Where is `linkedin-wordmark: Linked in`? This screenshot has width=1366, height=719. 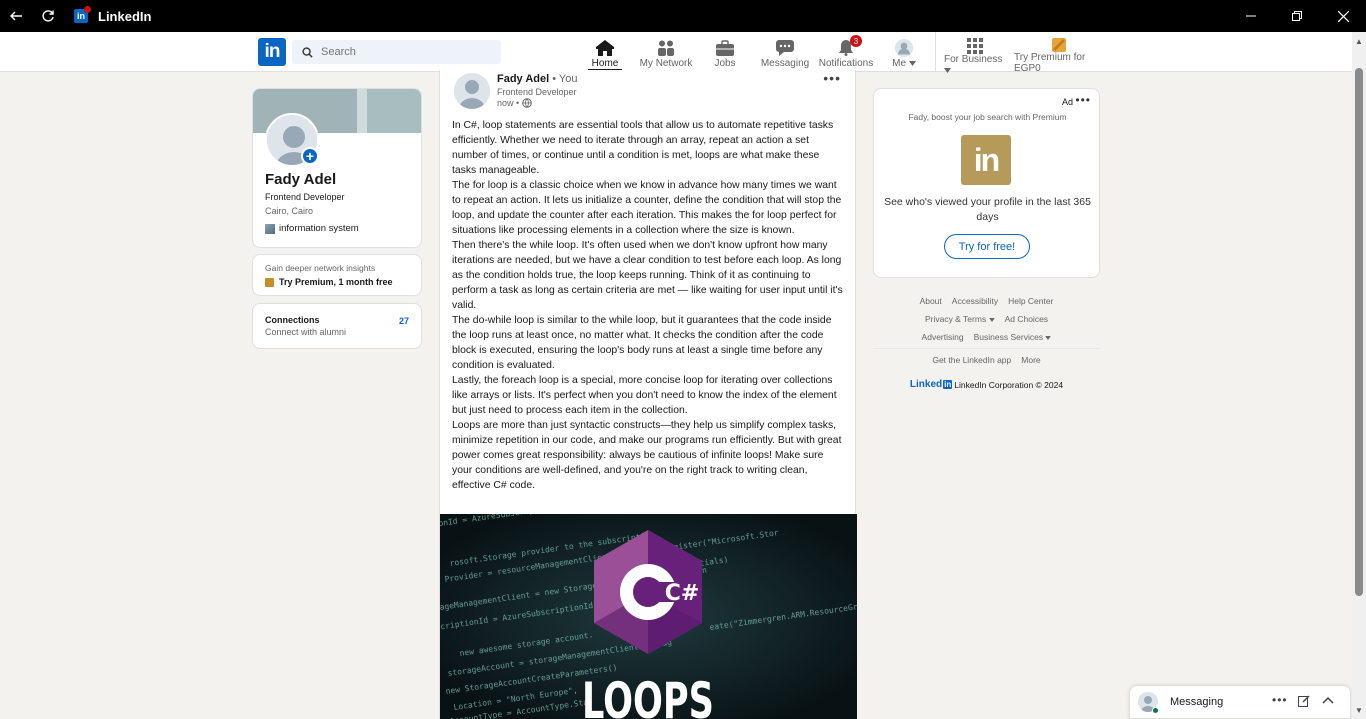
linkedin-wordmark: Linked in is located at coordinates (931, 384).